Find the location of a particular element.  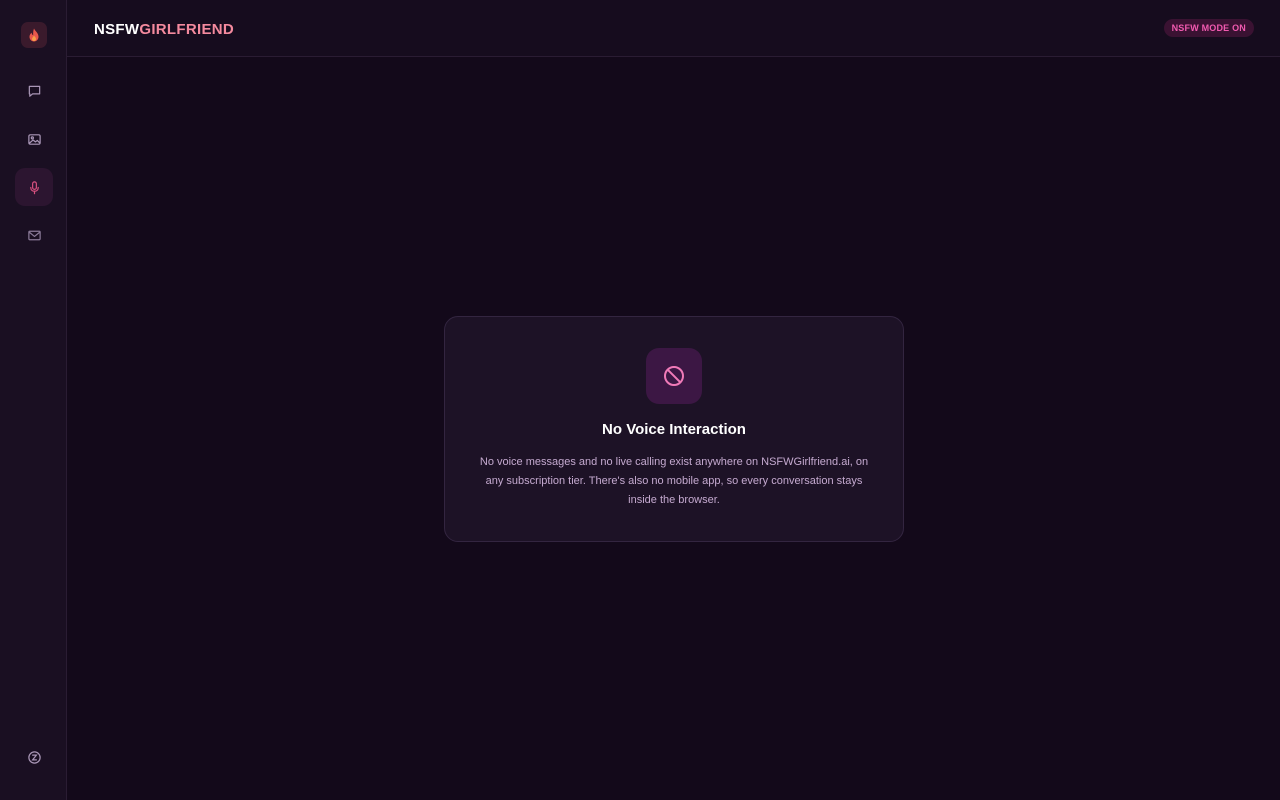

image-icon is located at coordinates (34, 139).